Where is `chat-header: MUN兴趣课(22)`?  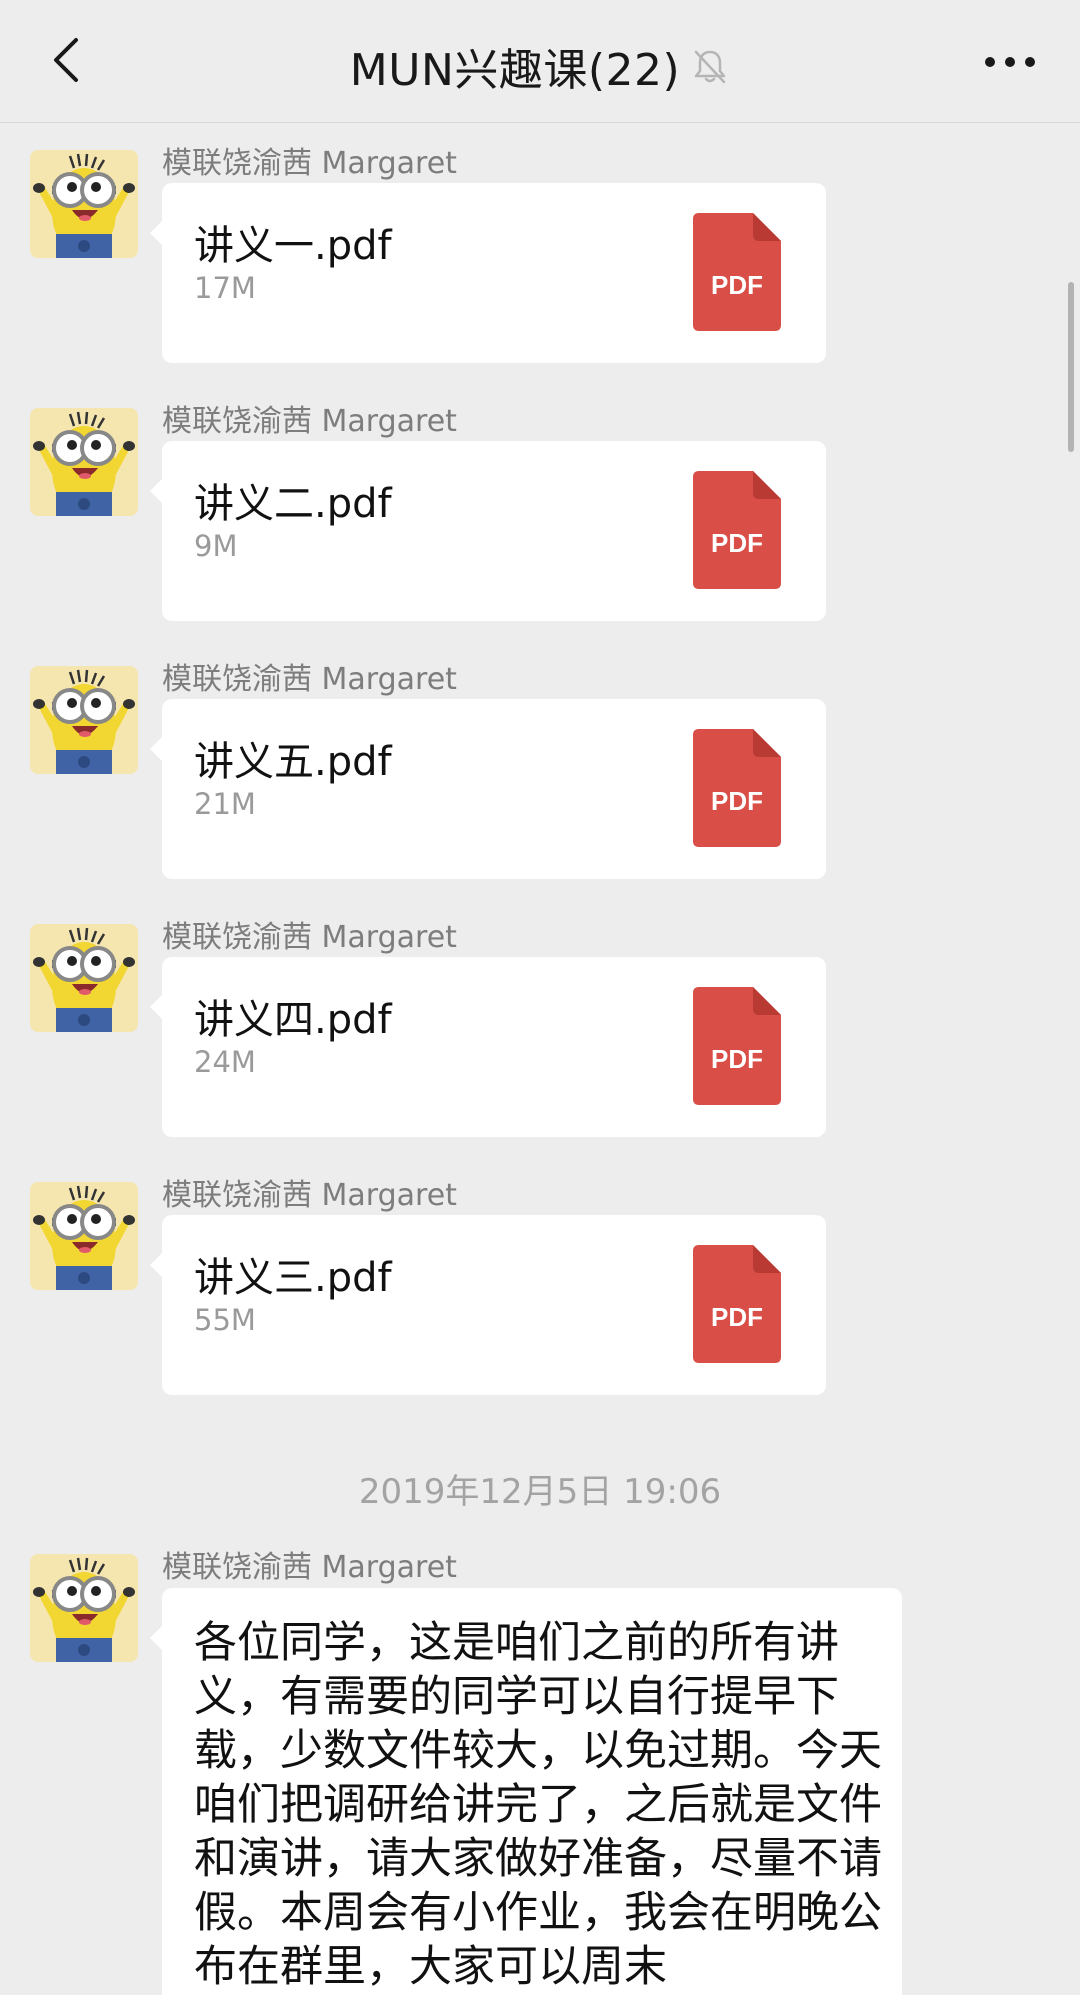
chat-header: MUN兴趣课(22) is located at coordinates (540, 61).